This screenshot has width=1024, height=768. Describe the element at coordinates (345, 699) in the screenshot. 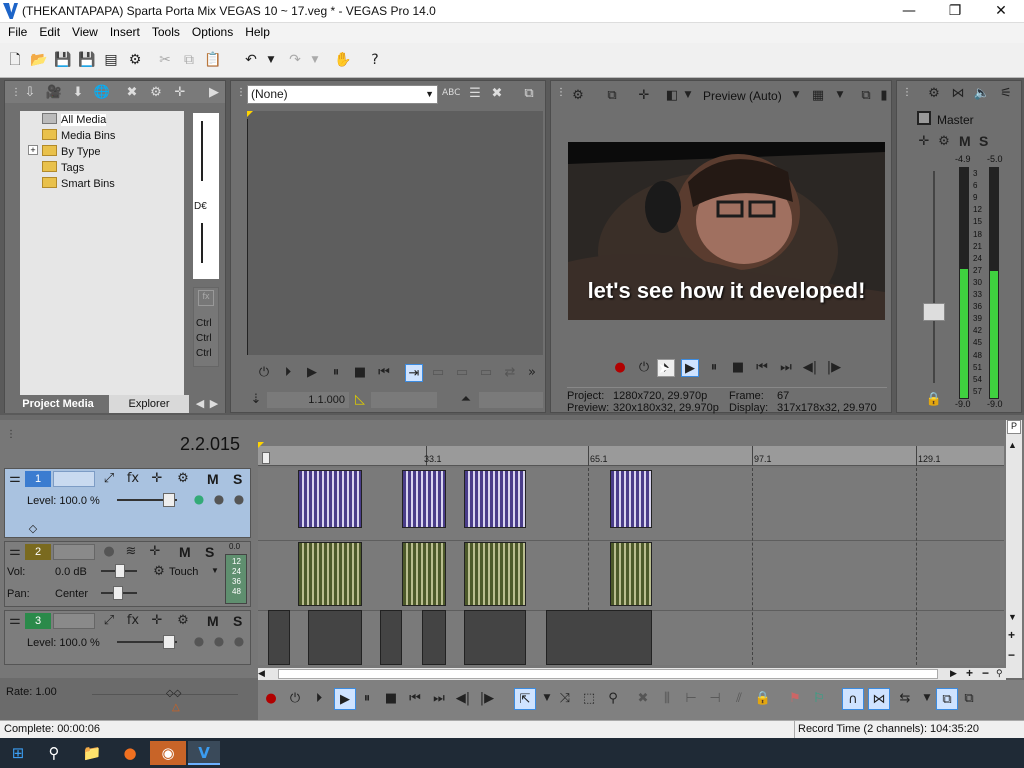

I see `play-icon: ▶` at that location.